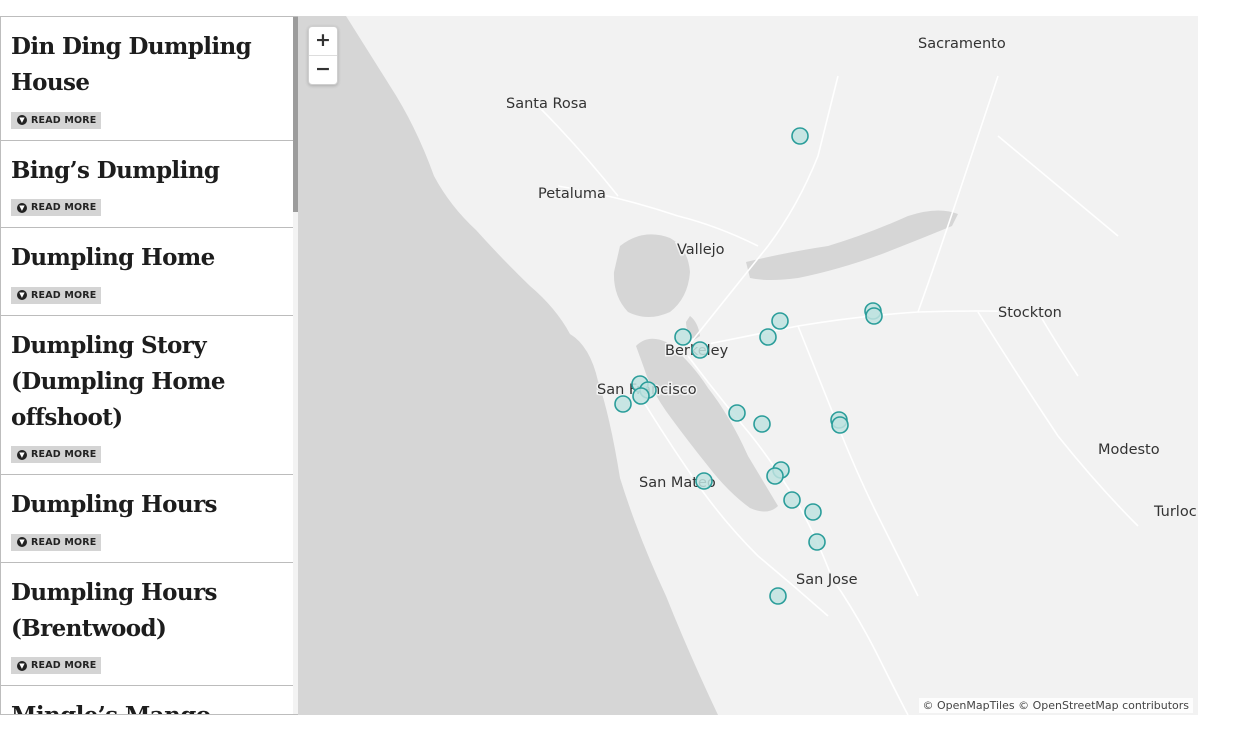  I want to click on city-label: Stockton, so click(1030, 313).